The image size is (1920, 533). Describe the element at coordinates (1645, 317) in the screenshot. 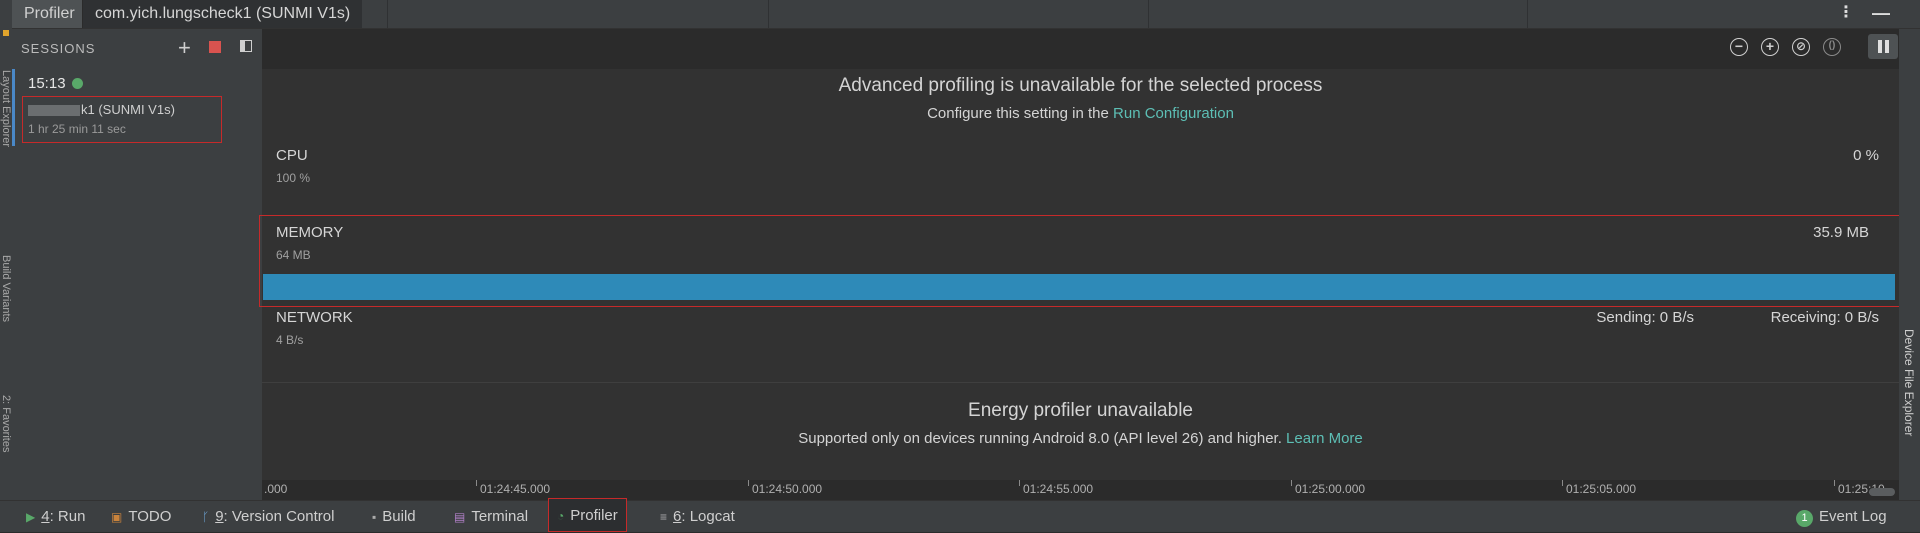

I see `network-sending: Sending: 0 B/s` at that location.